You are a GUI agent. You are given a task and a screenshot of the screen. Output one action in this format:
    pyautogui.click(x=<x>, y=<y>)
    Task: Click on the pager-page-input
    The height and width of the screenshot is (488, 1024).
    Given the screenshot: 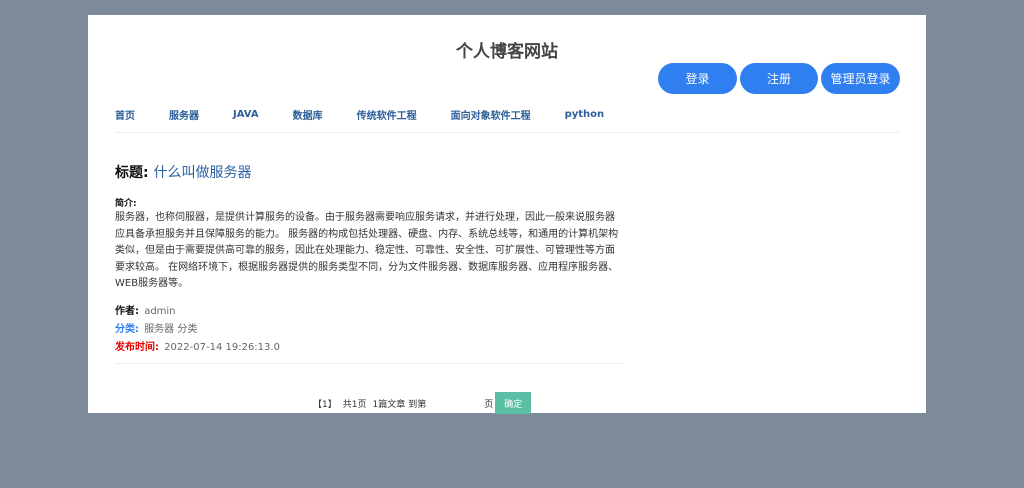 What is the action you would take?
    pyautogui.click(x=455, y=403)
    